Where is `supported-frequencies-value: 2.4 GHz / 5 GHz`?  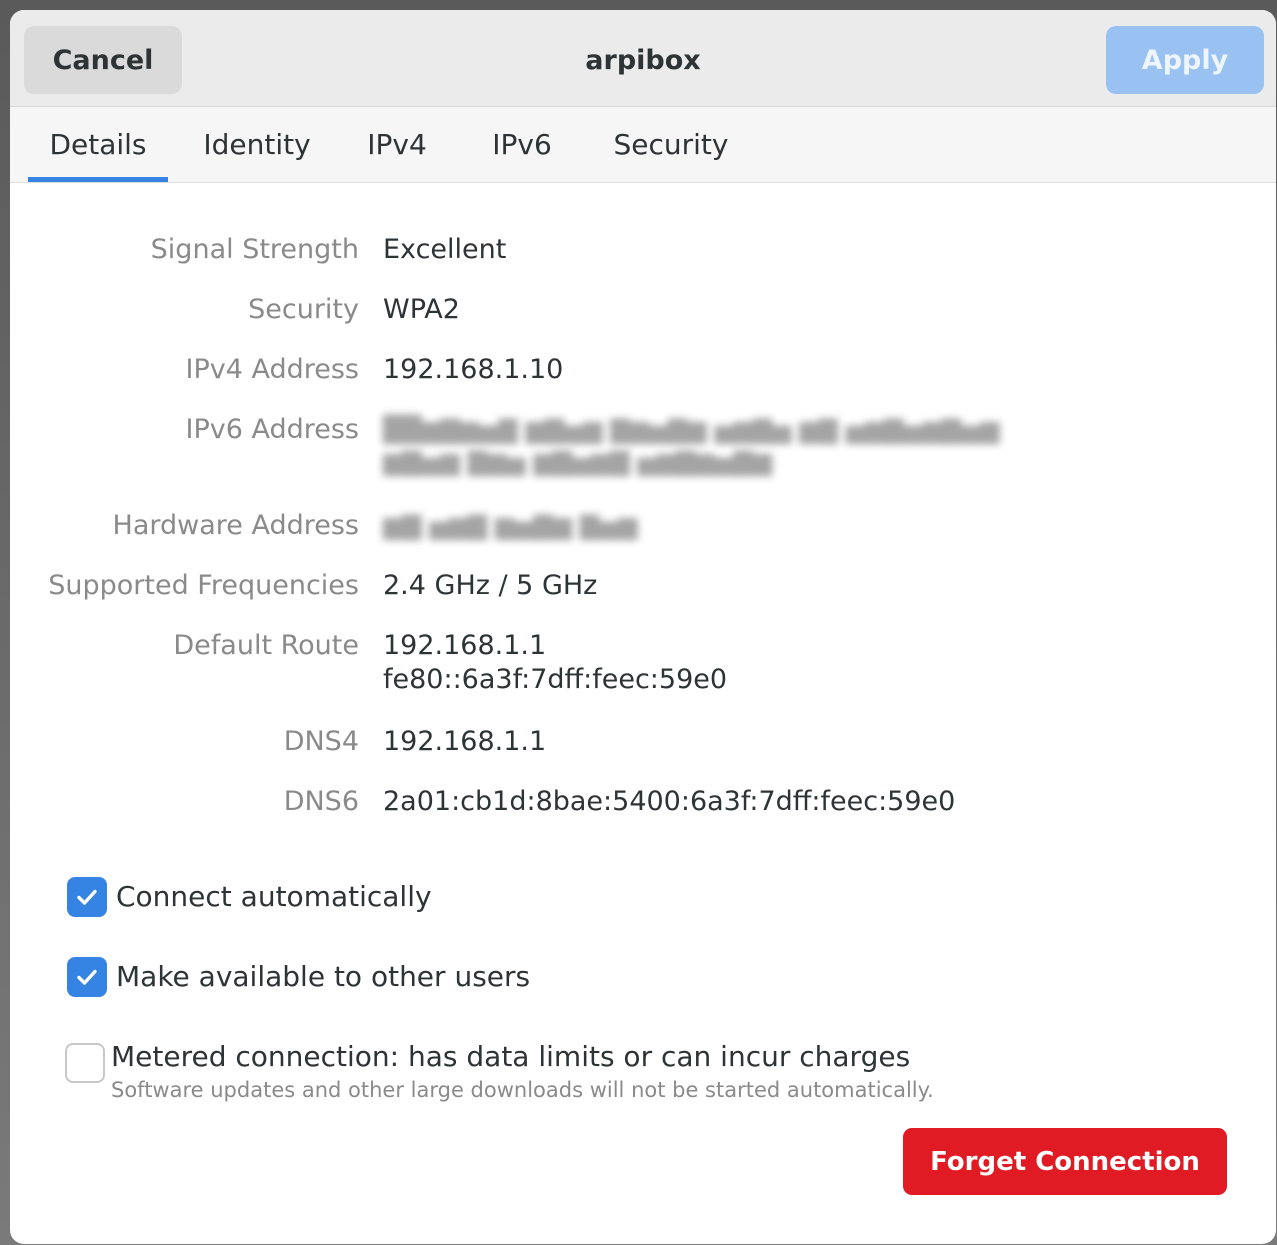 supported-frequencies-value: 2.4 GHz / 5 GHz is located at coordinates (490, 585).